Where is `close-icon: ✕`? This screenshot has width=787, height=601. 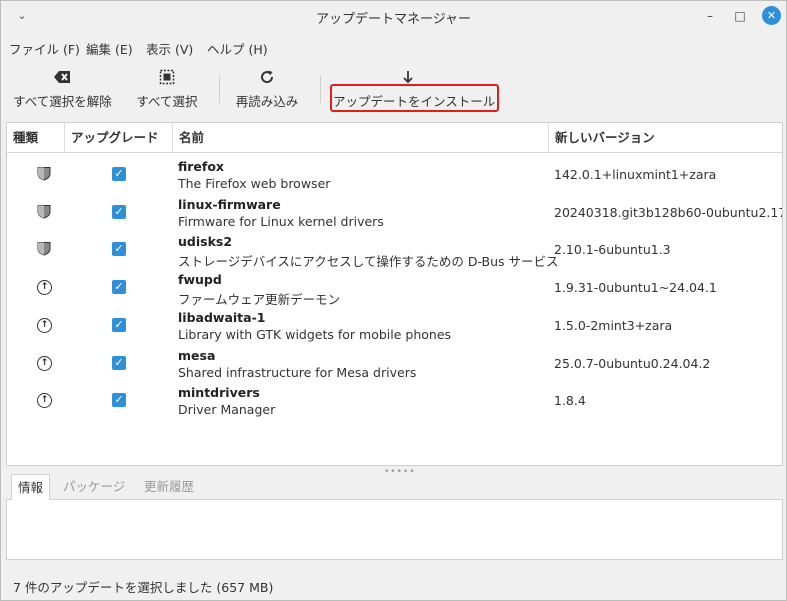
close-icon: ✕ is located at coordinates (771, 15).